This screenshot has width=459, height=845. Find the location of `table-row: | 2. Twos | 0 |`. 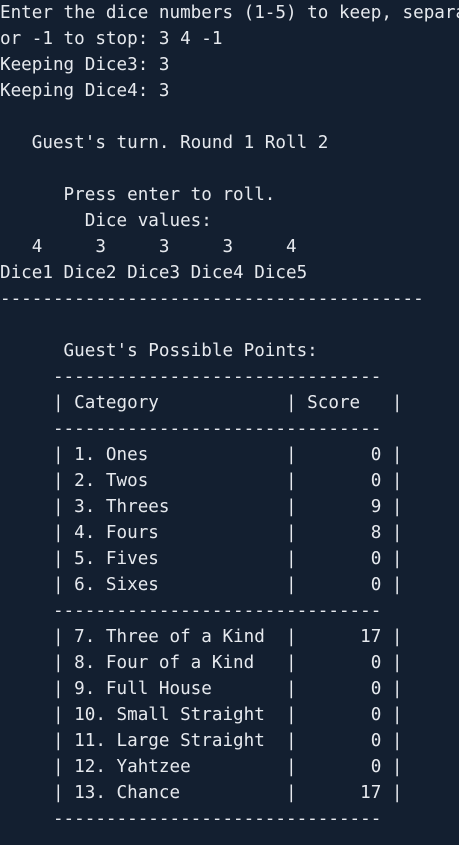

table-row: | 2. Twos | 0 | is located at coordinates (201, 481).